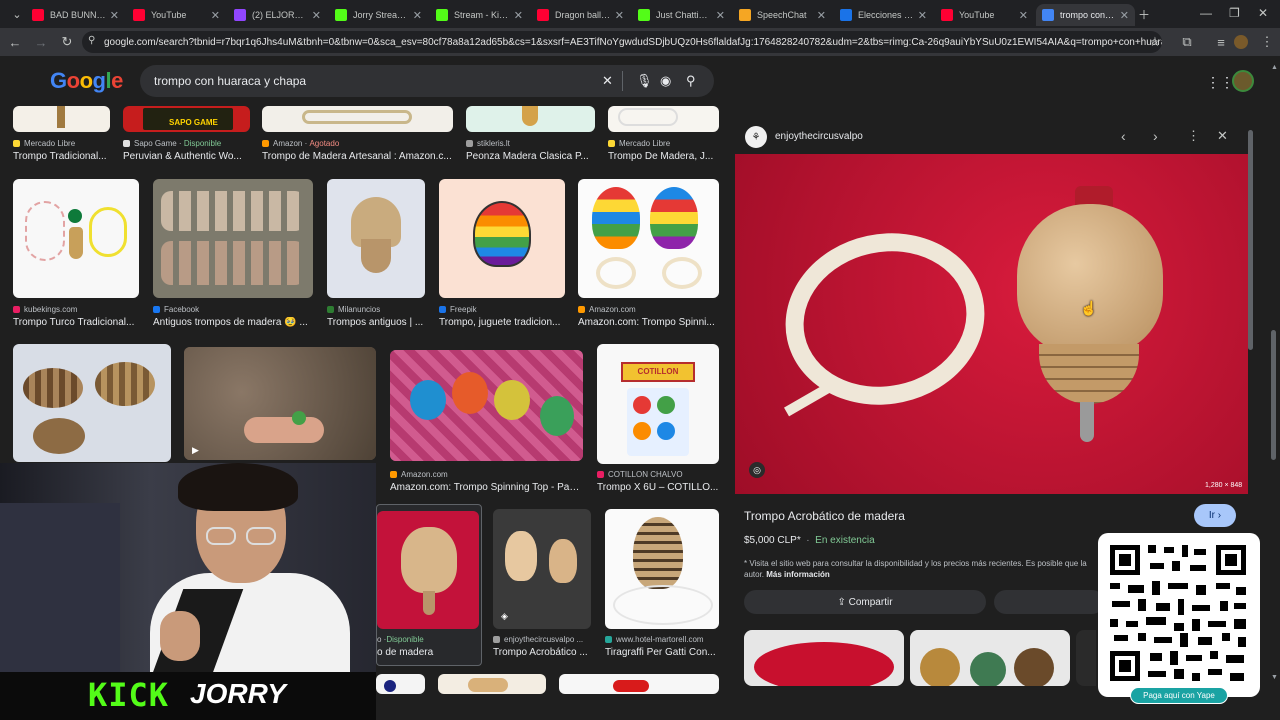 The image size is (1280, 720). Describe the element at coordinates (782, 15) in the screenshot. I see `tab: SpeechChat ✕` at that location.